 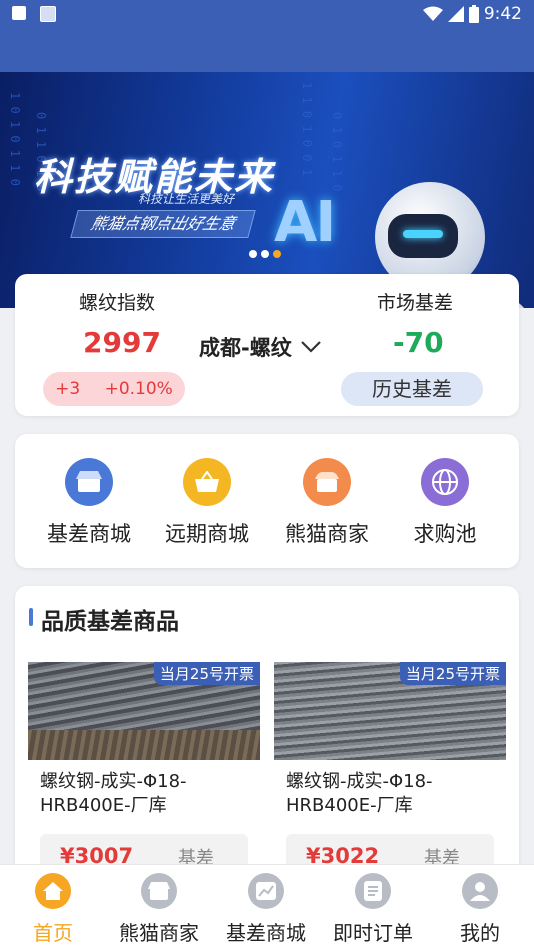 What do you see at coordinates (412, 389) in the screenshot?
I see `history-basis-button: 历史基差` at bounding box center [412, 389].